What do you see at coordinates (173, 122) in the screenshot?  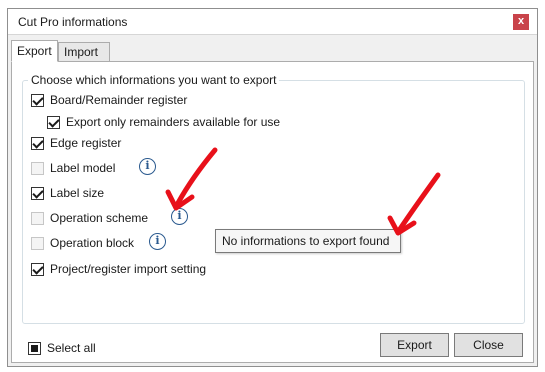 I see `option-label: Export only remainders available for use` at bounding box center [173, 122].